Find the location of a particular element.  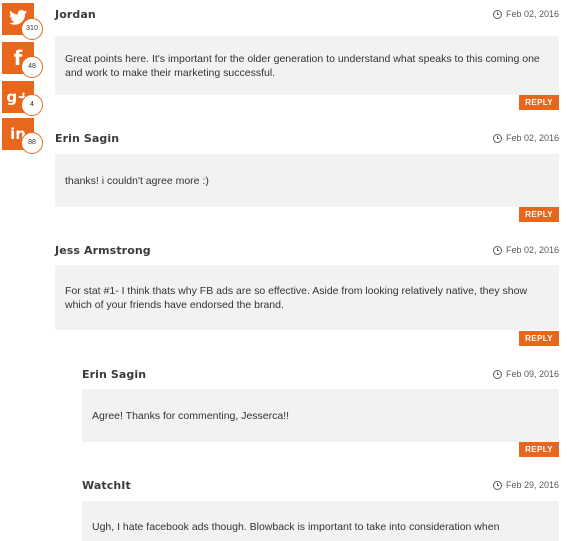

comment-author: WatchIt is located at coordinates (106, 485).